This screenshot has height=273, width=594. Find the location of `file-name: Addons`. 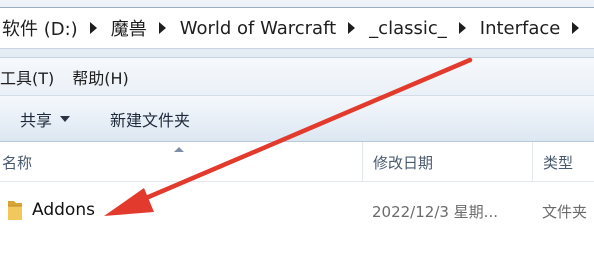

file-name: Addons is located at coordinates (63, 210).